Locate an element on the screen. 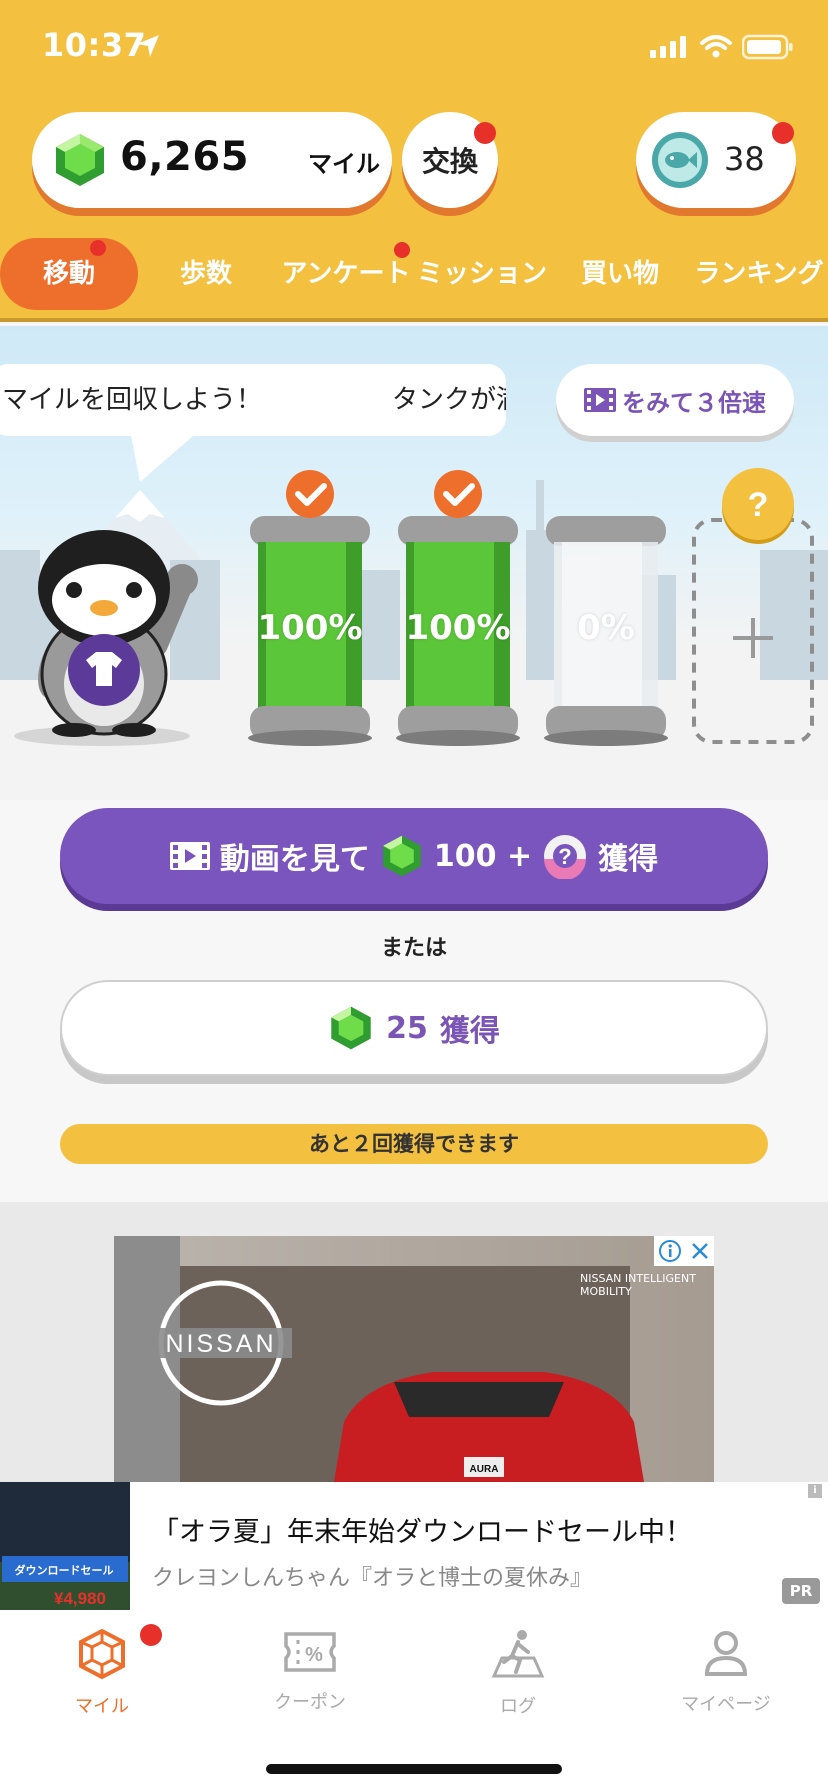 This screenshot has height=1792, width=828. ad-car: AURA is located at coordinates (489, 1427).